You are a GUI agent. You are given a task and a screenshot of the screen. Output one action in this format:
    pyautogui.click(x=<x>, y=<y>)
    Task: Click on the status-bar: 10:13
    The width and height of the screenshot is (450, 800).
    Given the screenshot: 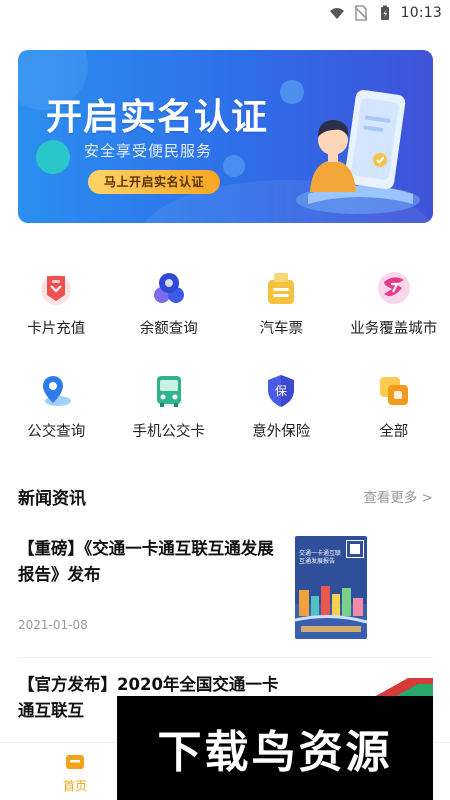 What is the action you would take?
    pyautogui.click(x=225, y=13)
    